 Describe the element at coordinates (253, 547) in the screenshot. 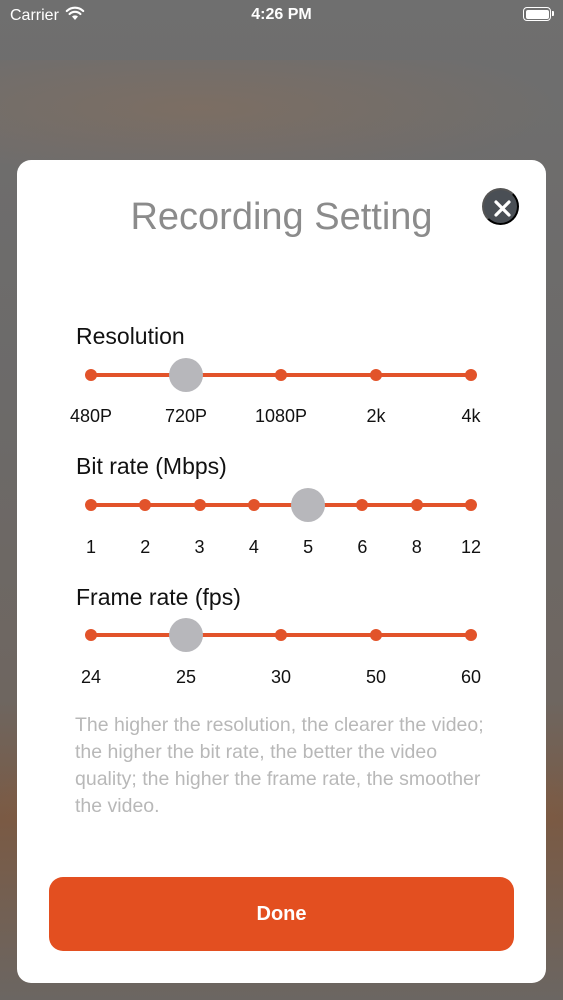

I see `tick-label: 4` at that location.